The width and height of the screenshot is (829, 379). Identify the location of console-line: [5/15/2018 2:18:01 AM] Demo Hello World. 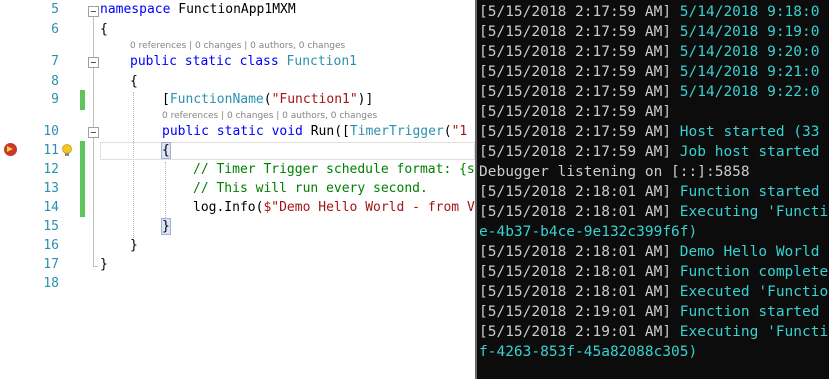
(649, 252).